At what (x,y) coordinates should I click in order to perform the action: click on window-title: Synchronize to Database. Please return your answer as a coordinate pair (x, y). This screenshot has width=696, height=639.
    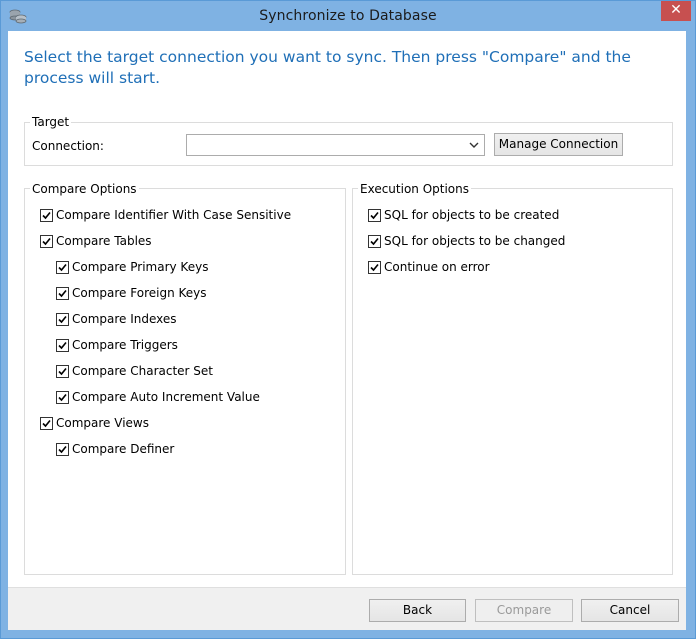
    Looking at the image, I should click on (348, 16).